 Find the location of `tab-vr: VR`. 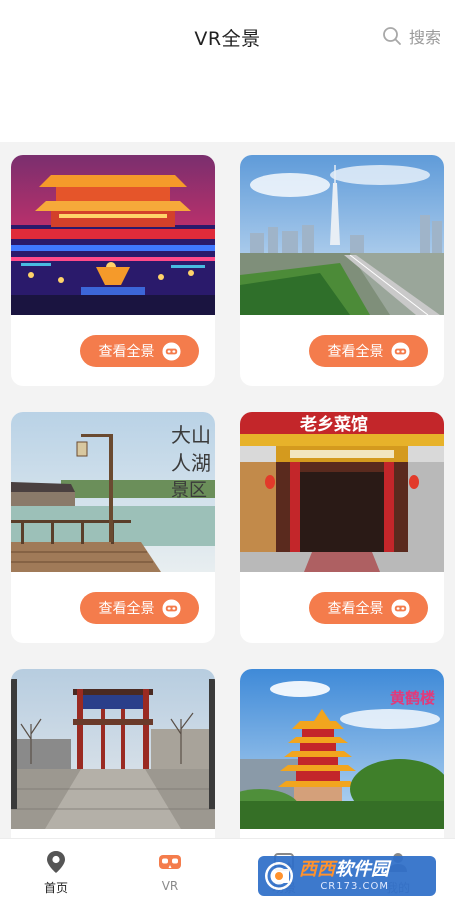

tab-vr: VR is located at coordinates (170, 871).